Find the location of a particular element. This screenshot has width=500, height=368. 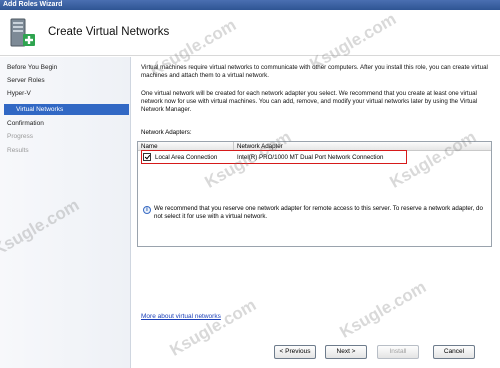

info-icon: i is located at coordinates (147, 210).